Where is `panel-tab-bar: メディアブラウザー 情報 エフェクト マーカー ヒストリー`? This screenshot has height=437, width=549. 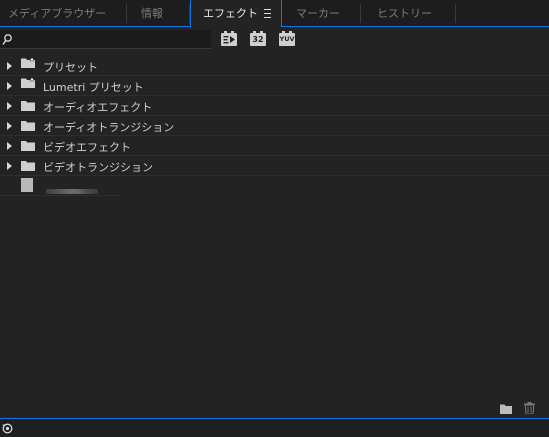 panel-tab-bar: メディアブラウザー 情報 エフェクト マーカー ヒストリー is located at coordinates (274, 13).